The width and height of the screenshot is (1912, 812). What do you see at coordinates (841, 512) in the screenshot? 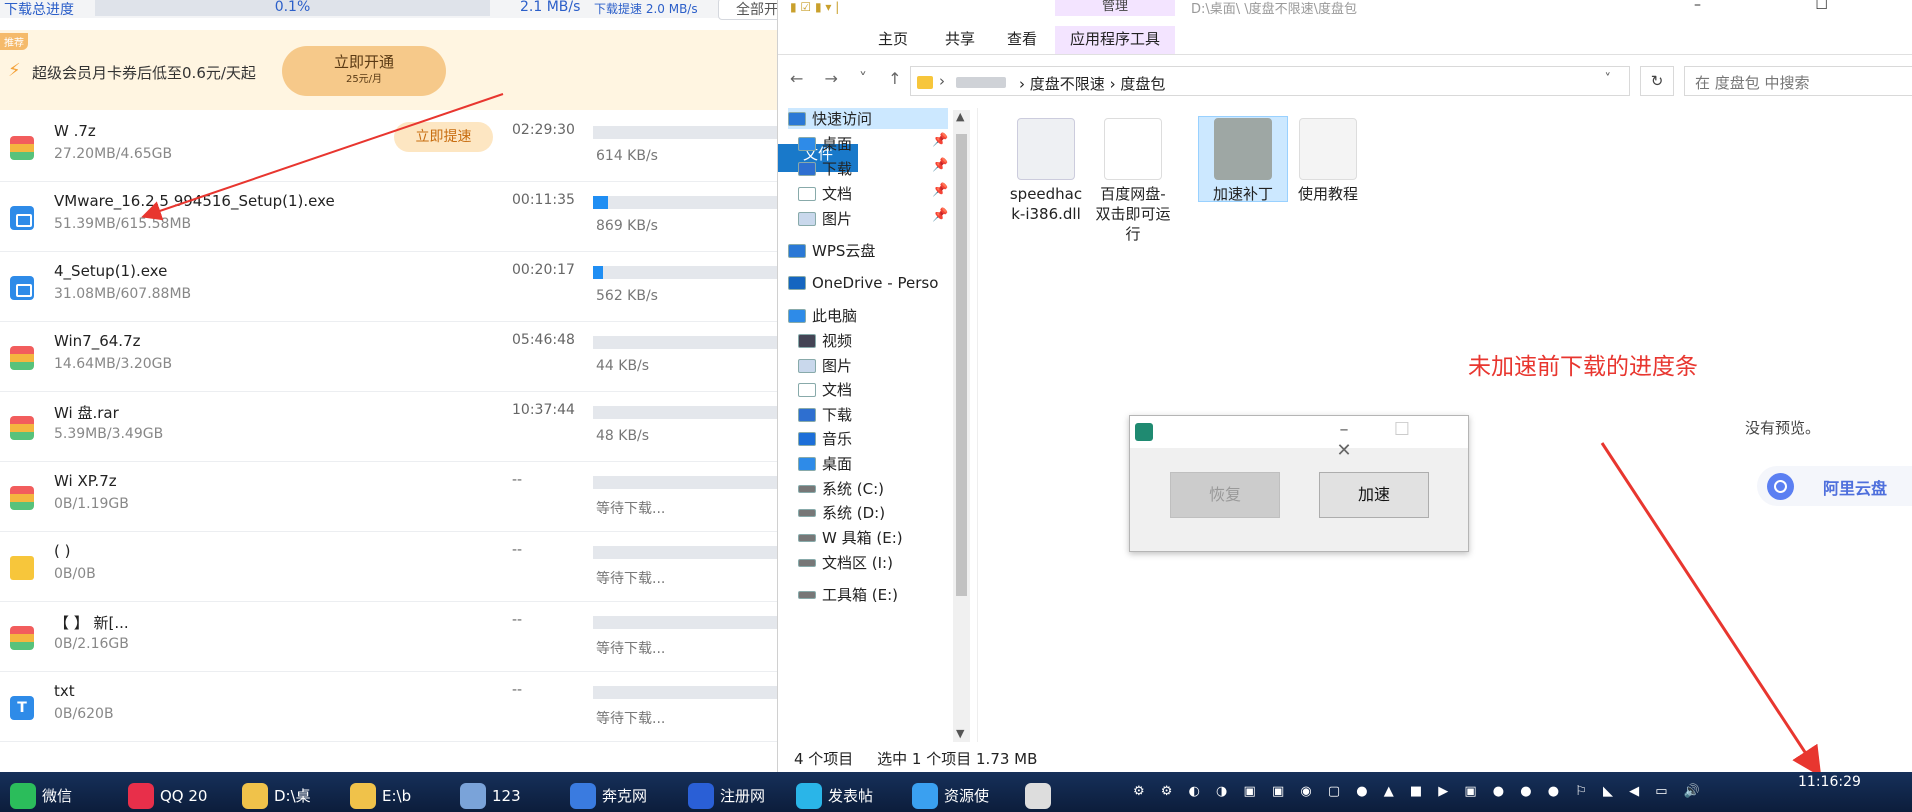
I see `nav-item: 系统 (D:)` at bounding box center [841, 512].